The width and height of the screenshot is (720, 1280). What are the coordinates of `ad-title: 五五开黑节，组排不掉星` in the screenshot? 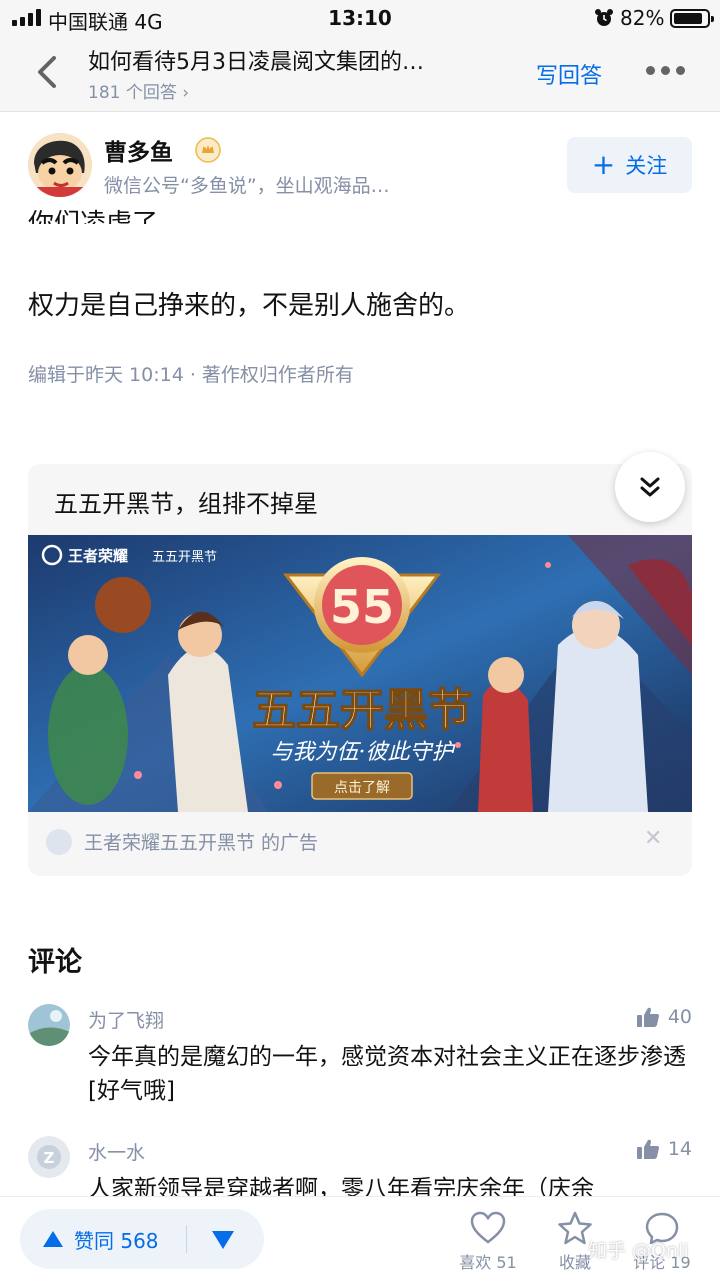 It's located at (186, 501).